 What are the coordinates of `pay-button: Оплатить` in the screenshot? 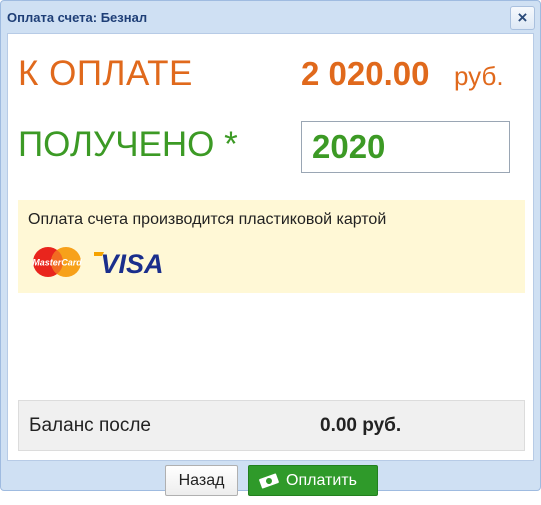 It's located at (313, 480).